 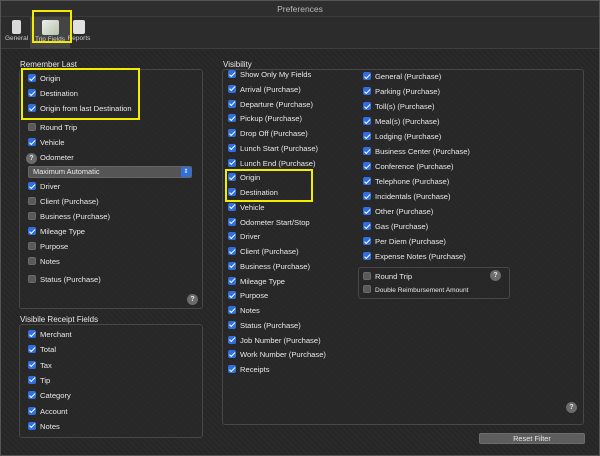 I want to click on reset-filter-button: Reset Filter, so click(x=532, y=438).